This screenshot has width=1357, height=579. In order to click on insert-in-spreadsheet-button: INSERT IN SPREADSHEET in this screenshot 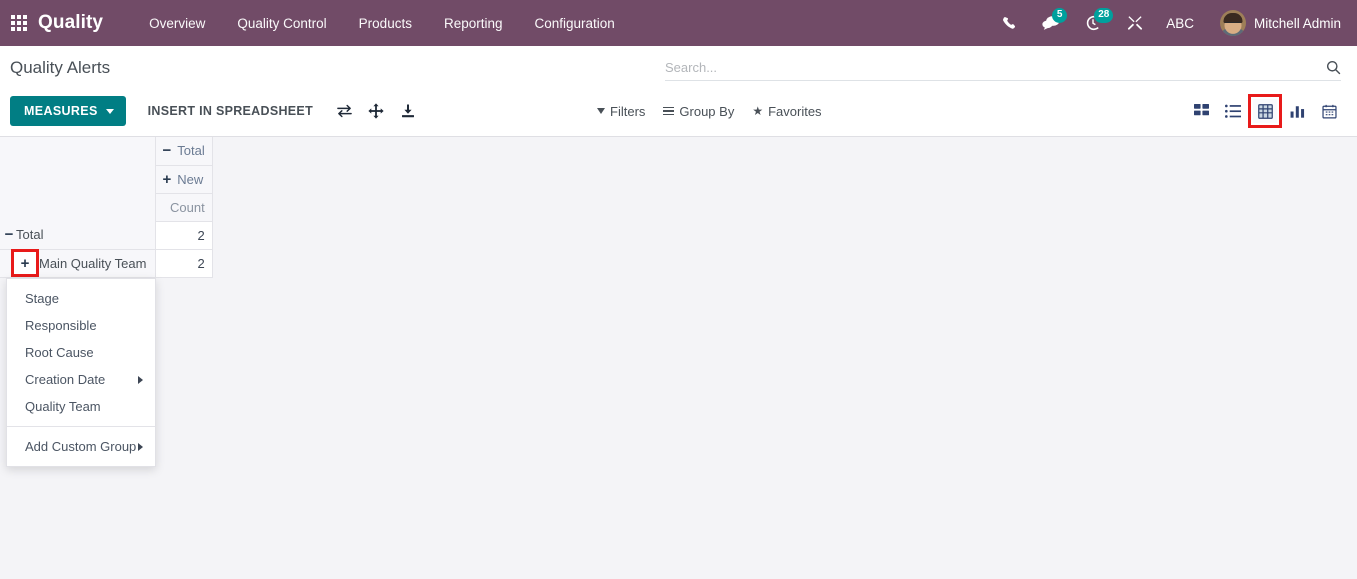, I will do `click(230, 111)`.